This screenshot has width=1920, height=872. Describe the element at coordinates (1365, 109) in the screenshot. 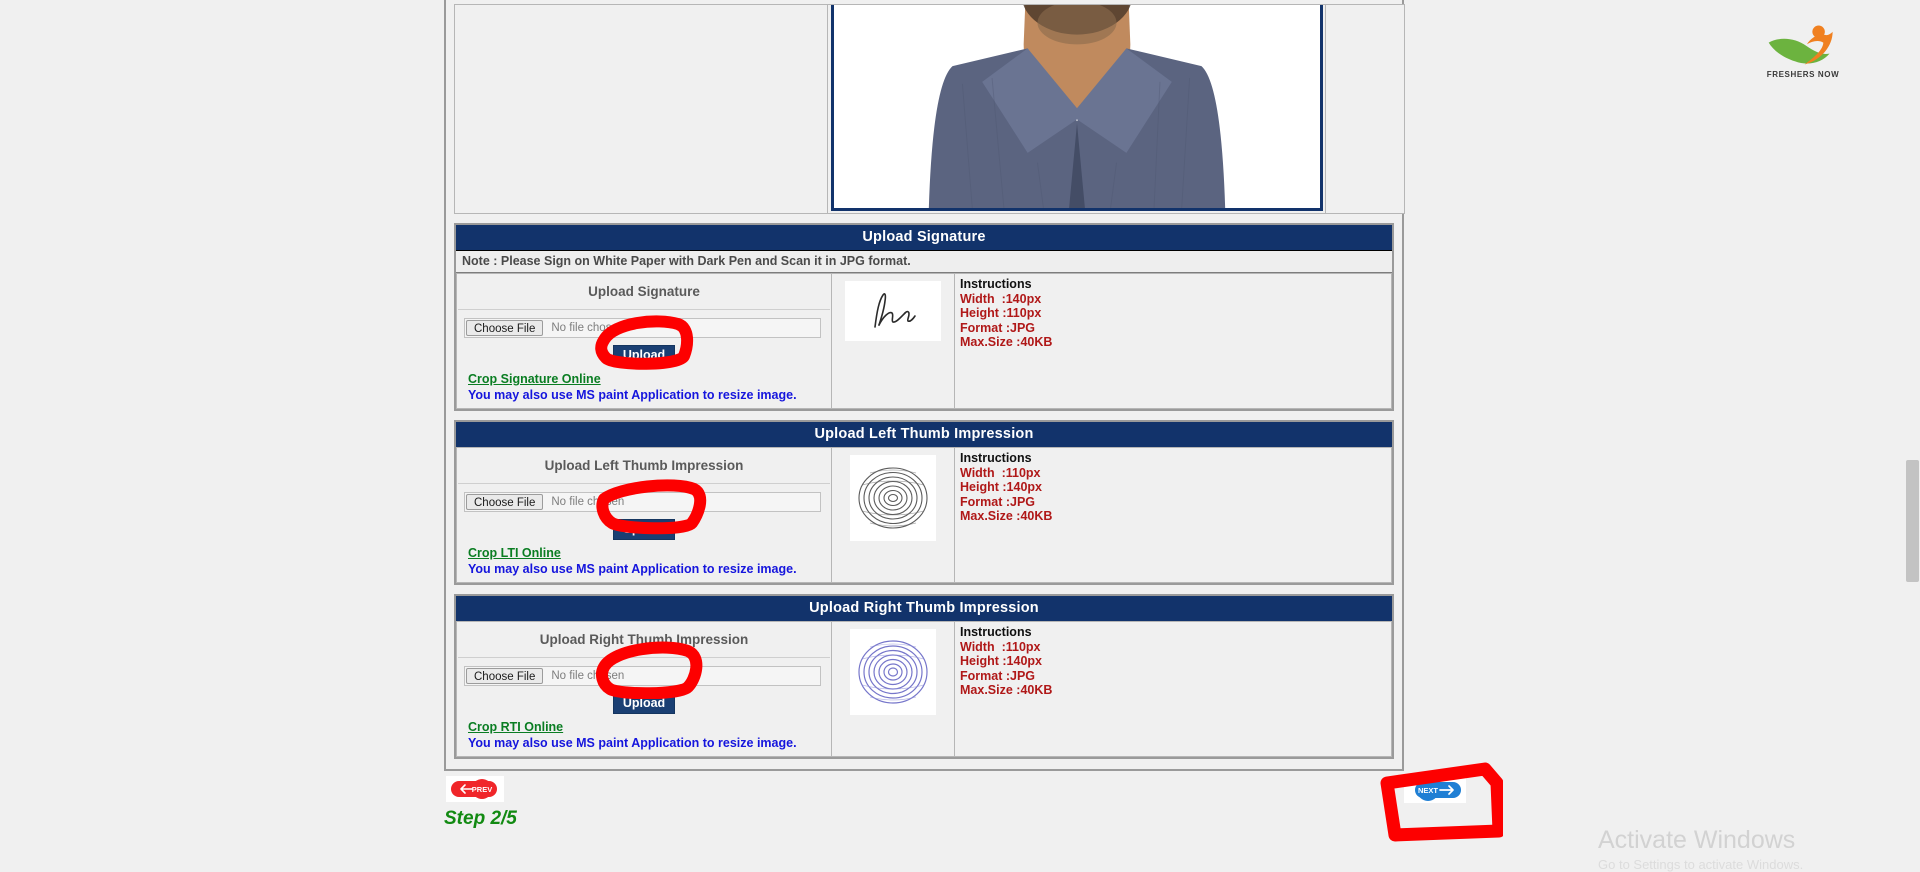

I see `photo-instructions-cell` at that location.